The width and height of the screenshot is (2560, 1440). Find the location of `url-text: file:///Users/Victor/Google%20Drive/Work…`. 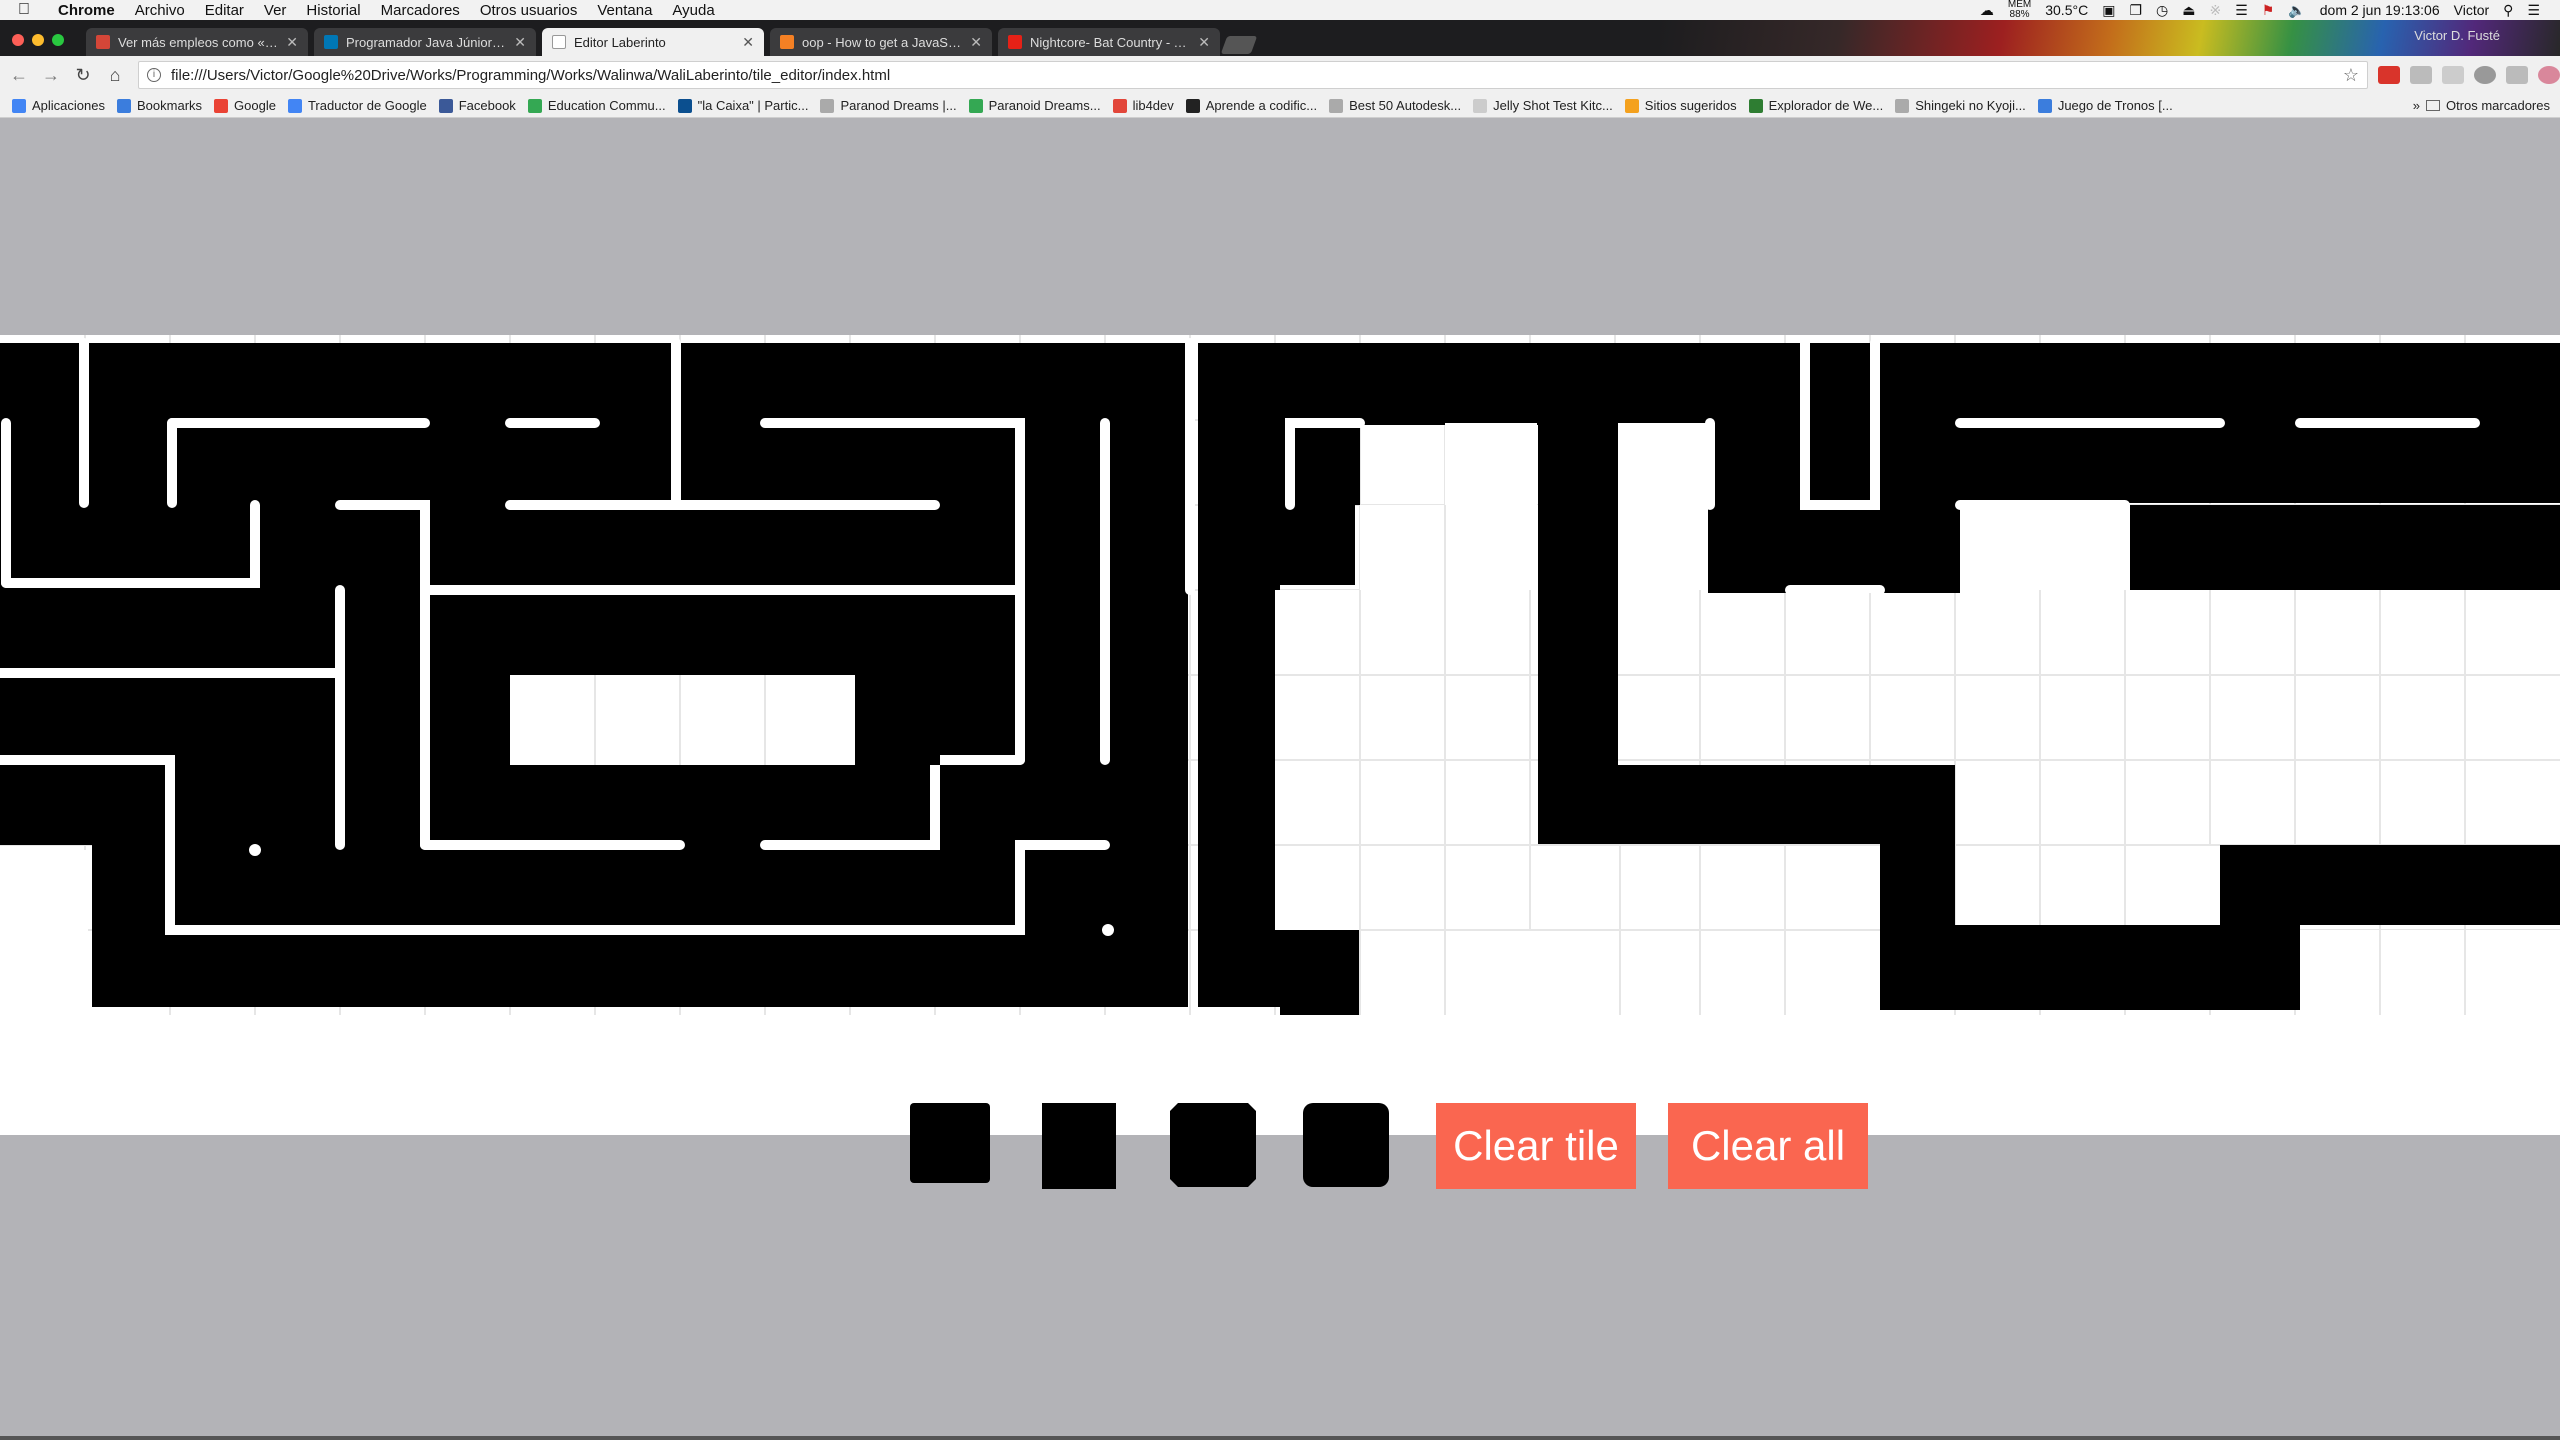

url-text: file:///Users/Victor/Google%20Drive/Work… is located at coordinates (530, 75).